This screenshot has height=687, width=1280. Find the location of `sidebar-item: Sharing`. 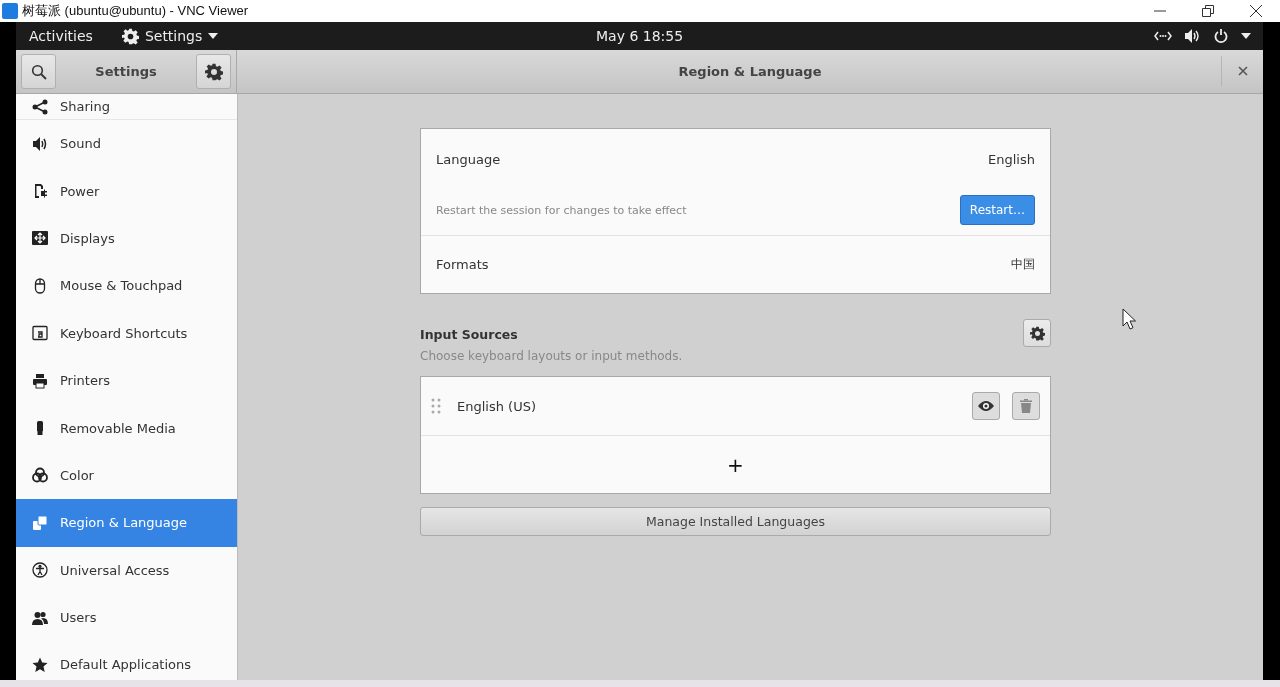

sidebar-item: Sharing is located at coordinates (126, 107).